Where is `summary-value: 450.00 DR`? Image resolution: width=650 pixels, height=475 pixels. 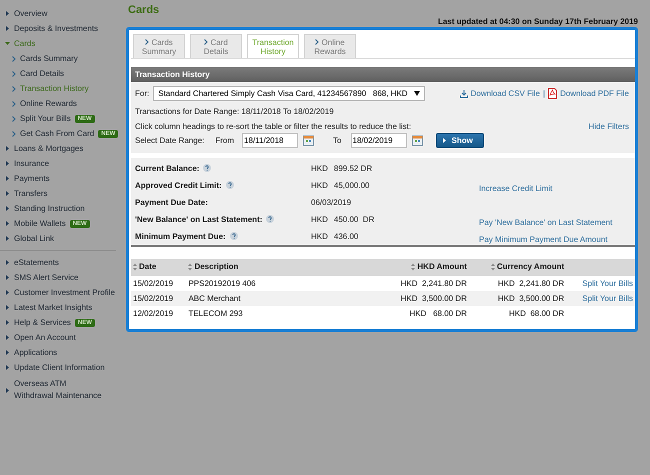 summary-value: 450.00 DR is located at coordinates (354, 219).